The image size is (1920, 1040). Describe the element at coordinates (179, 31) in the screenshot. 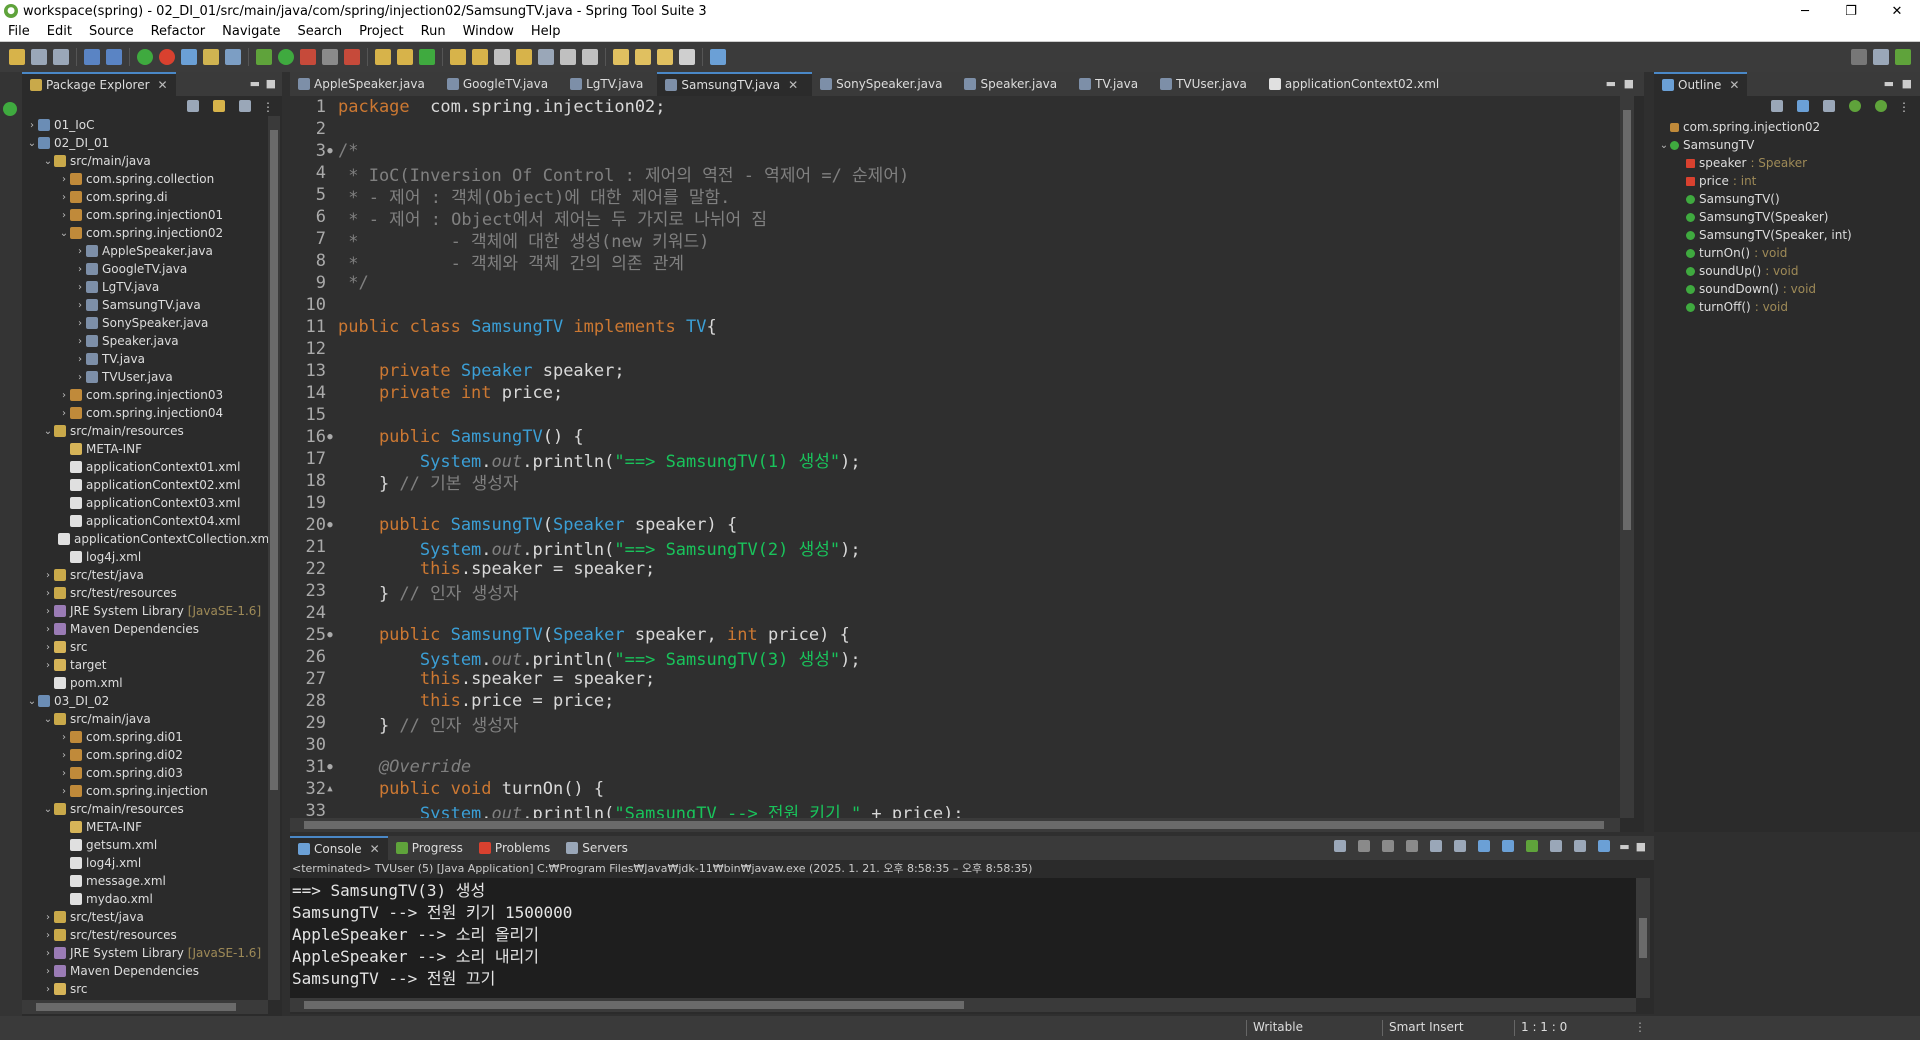

I see `menu-item-refactor: Refactor` at that location.